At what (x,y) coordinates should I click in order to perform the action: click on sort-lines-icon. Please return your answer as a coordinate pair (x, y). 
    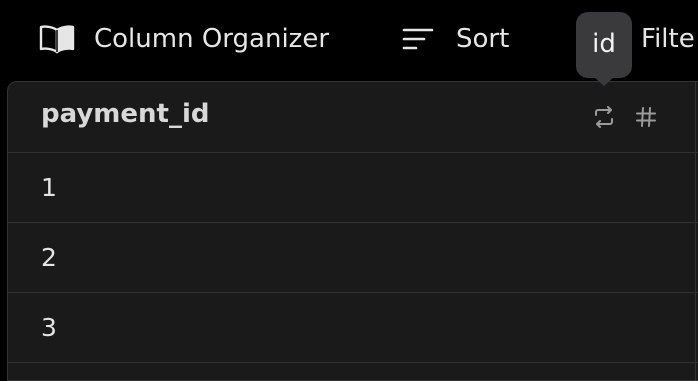
    Looking at the image, I should click on (418, 39).